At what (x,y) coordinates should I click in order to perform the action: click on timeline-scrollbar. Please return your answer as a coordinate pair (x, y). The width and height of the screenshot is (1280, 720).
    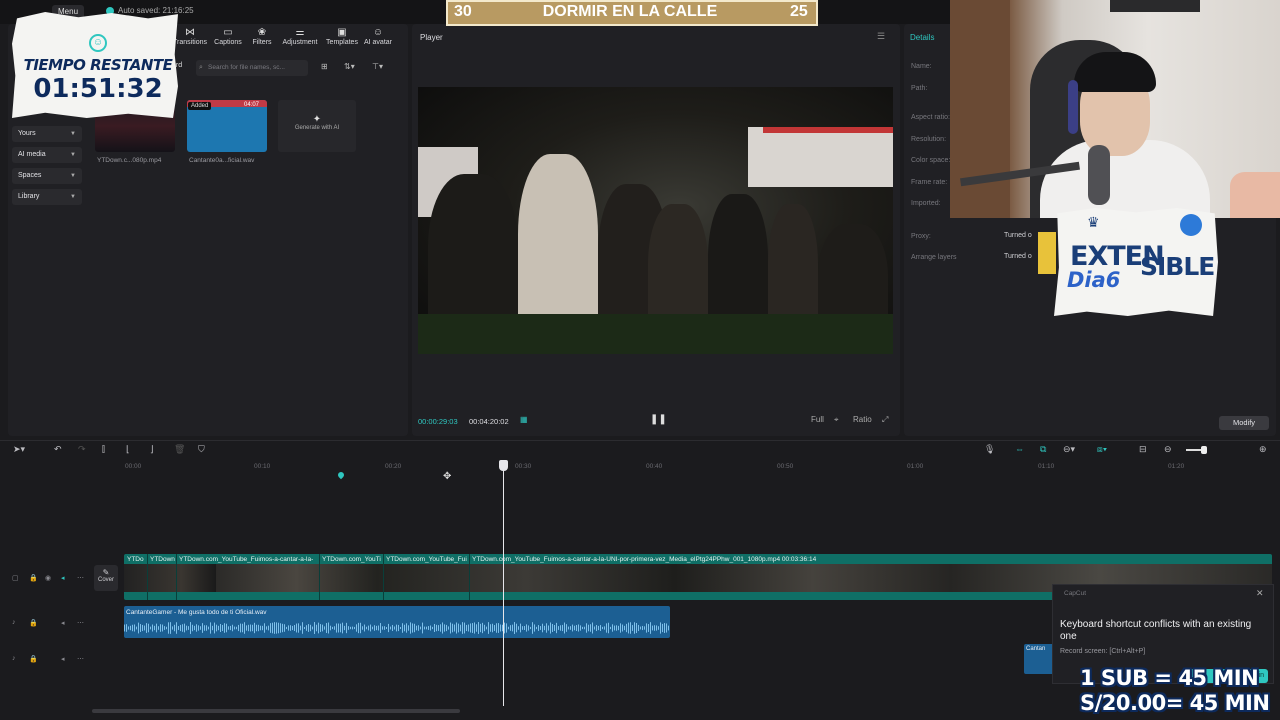
    Looking at the image, I should click on (276, 711).